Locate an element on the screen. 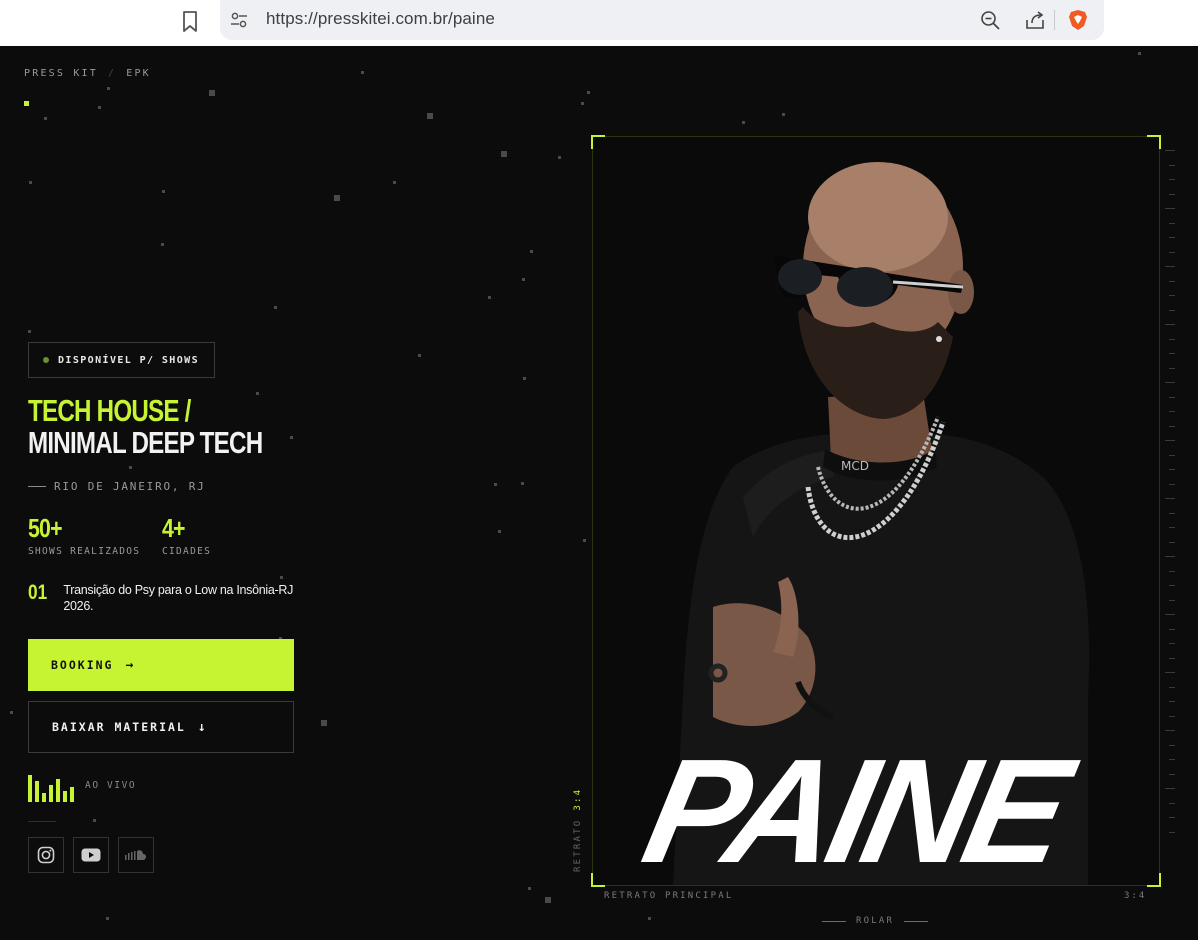 This screenshot has height=940, width=1198. location: RIO DE JANEIRO, RJ is located at coordinates (117, 486).